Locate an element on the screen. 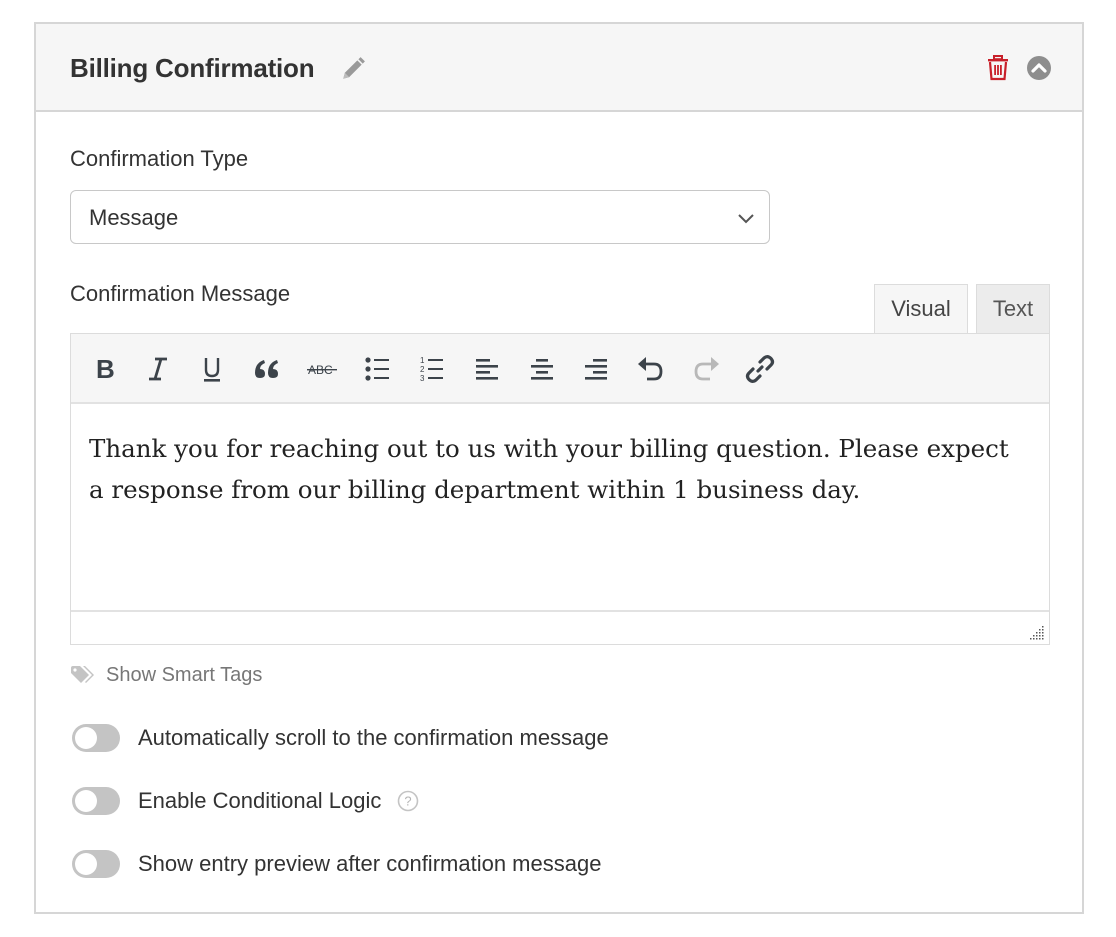  bold-button: B is located at coordinates (104, 369).